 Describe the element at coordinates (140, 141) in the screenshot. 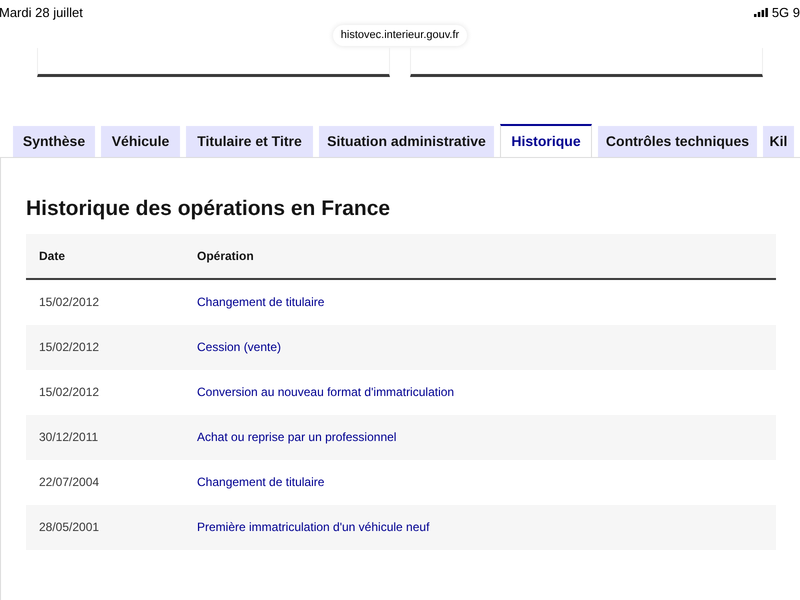

I see `tab: Véhicule` at that location.